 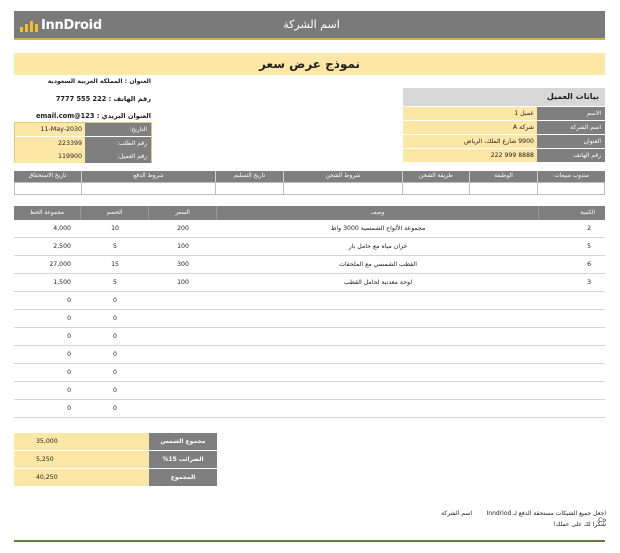 I want to click on customer-info-heading: بيانات العميل, so click(x=504, y=97).